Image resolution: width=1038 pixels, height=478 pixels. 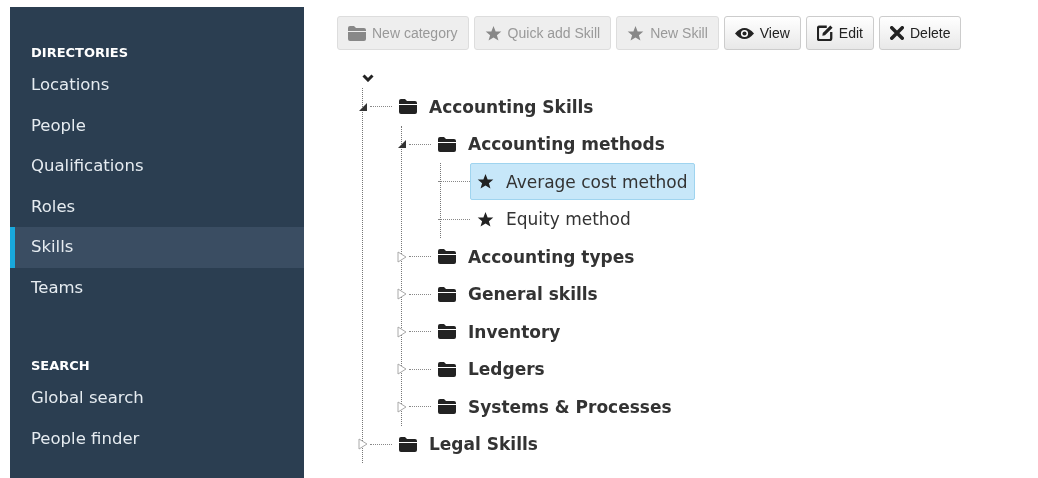 I want to click on category-node: Accounting types, so click(x=536, y=257).